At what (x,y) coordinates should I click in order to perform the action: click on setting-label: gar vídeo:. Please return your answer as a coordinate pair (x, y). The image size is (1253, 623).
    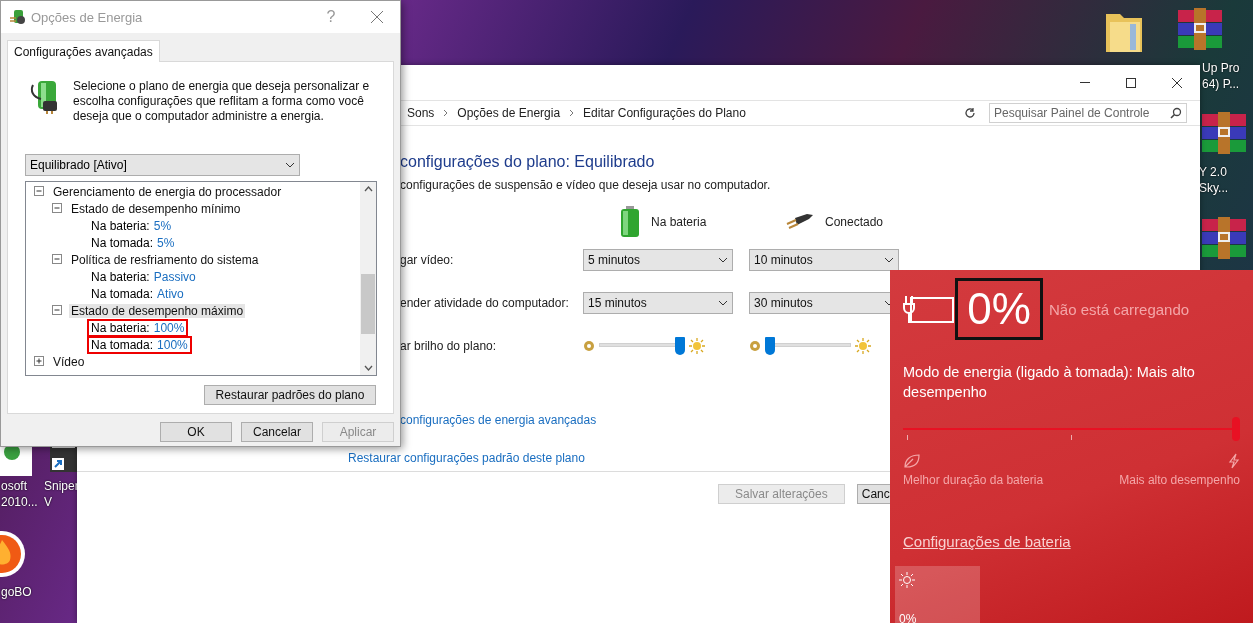
    Looking at the image, I should click on (427, 259).